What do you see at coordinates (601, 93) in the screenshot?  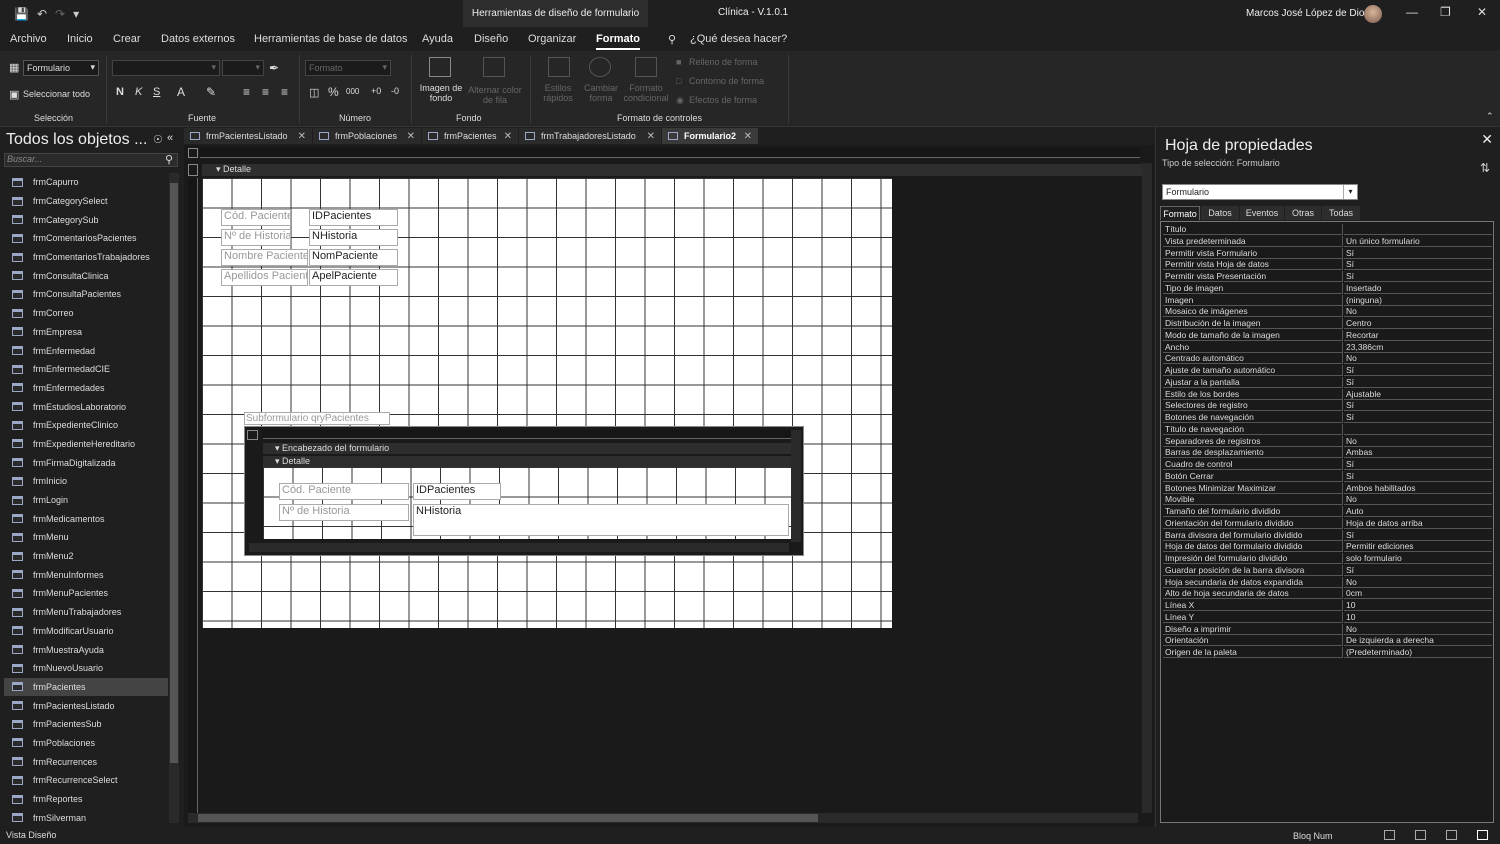 I see `change-shape-button: Cambiar forma` at bounding box center [601, 93].